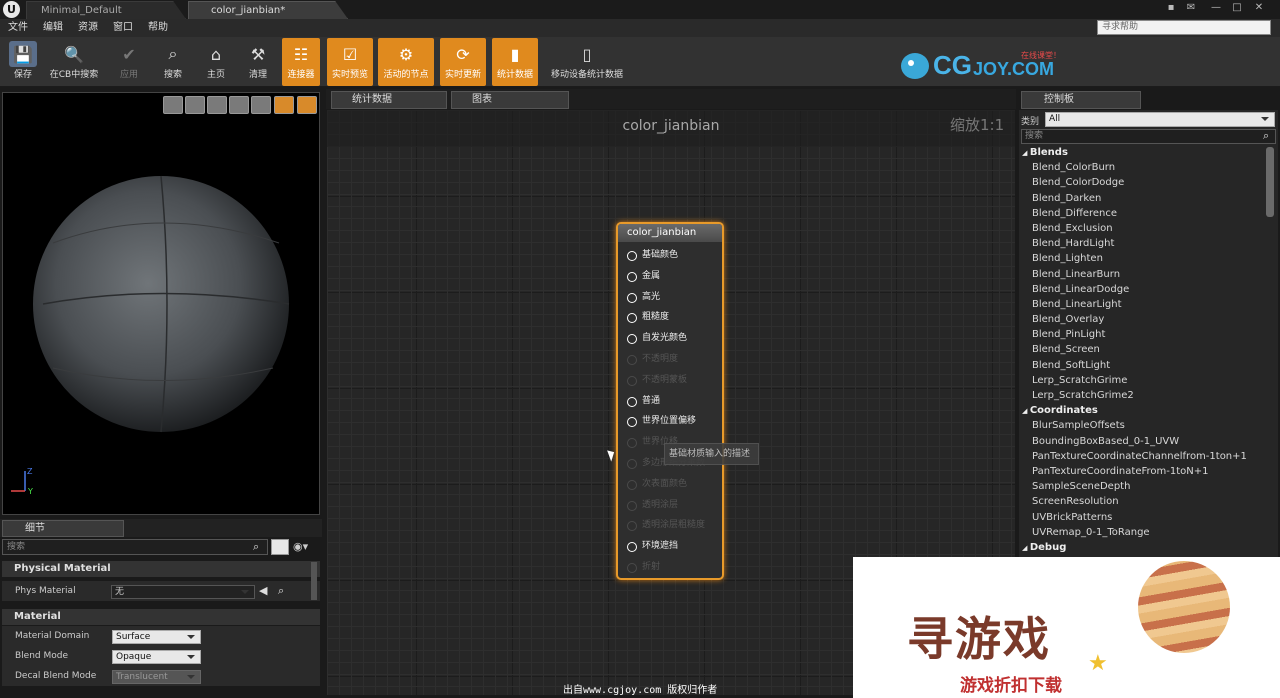  Describe the element at coordinates (1171, 8) in the screenshot. I see `notification-icon: ▪` at that location.